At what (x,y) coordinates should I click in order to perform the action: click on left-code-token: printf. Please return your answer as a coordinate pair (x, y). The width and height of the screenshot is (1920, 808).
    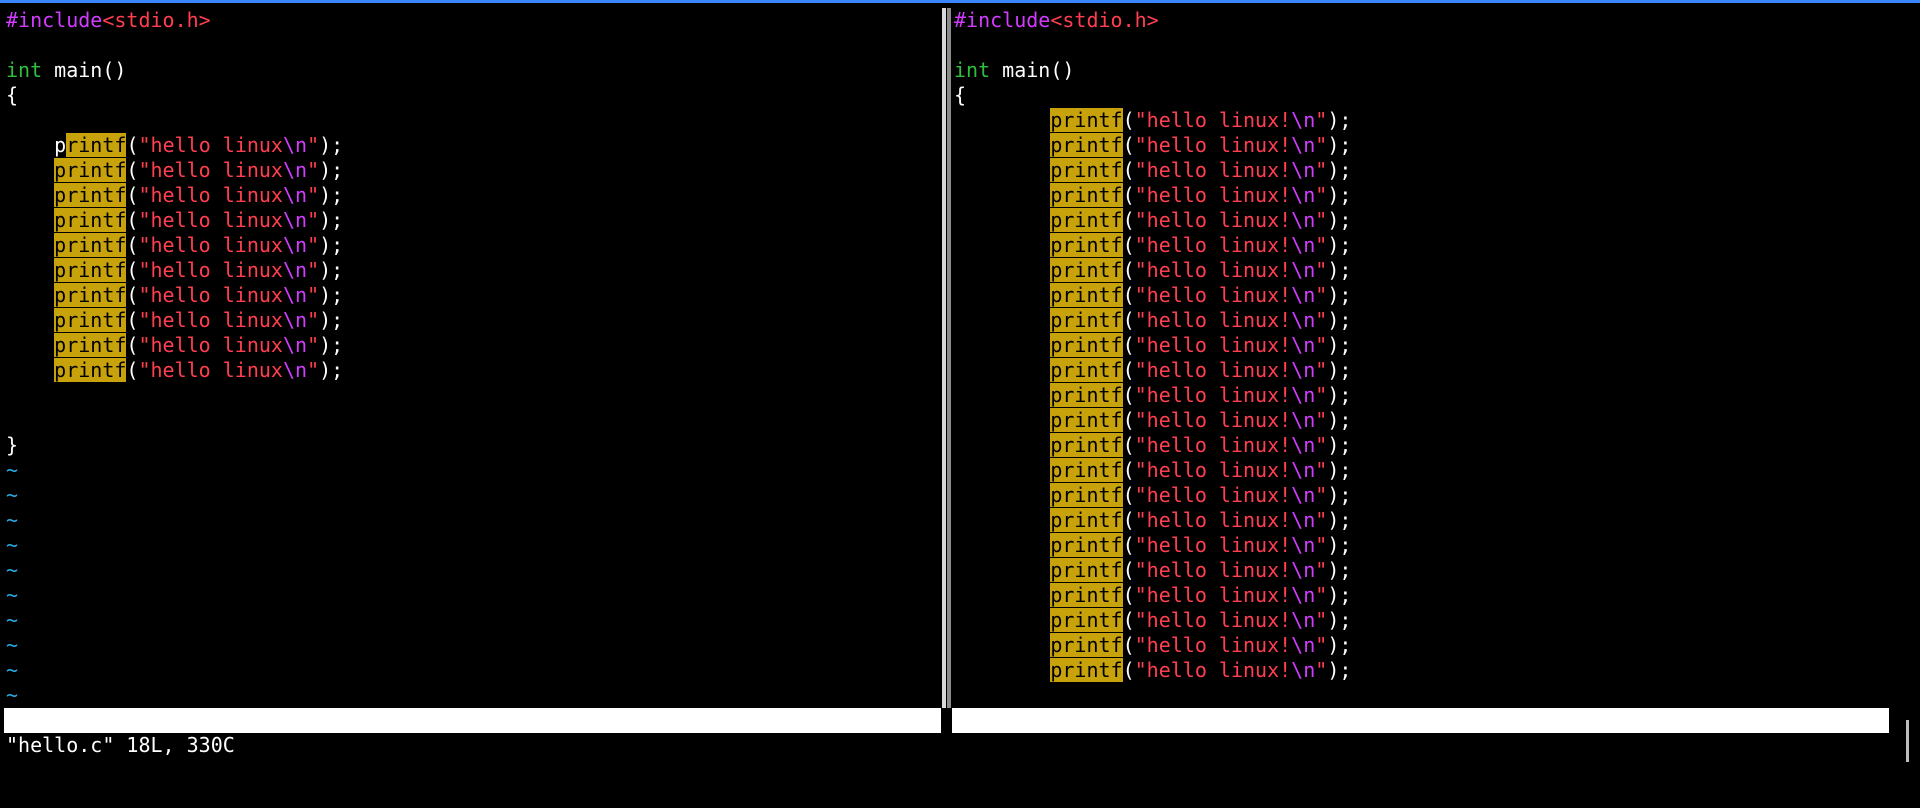
    Looking at the image, I should click on (90, 245).